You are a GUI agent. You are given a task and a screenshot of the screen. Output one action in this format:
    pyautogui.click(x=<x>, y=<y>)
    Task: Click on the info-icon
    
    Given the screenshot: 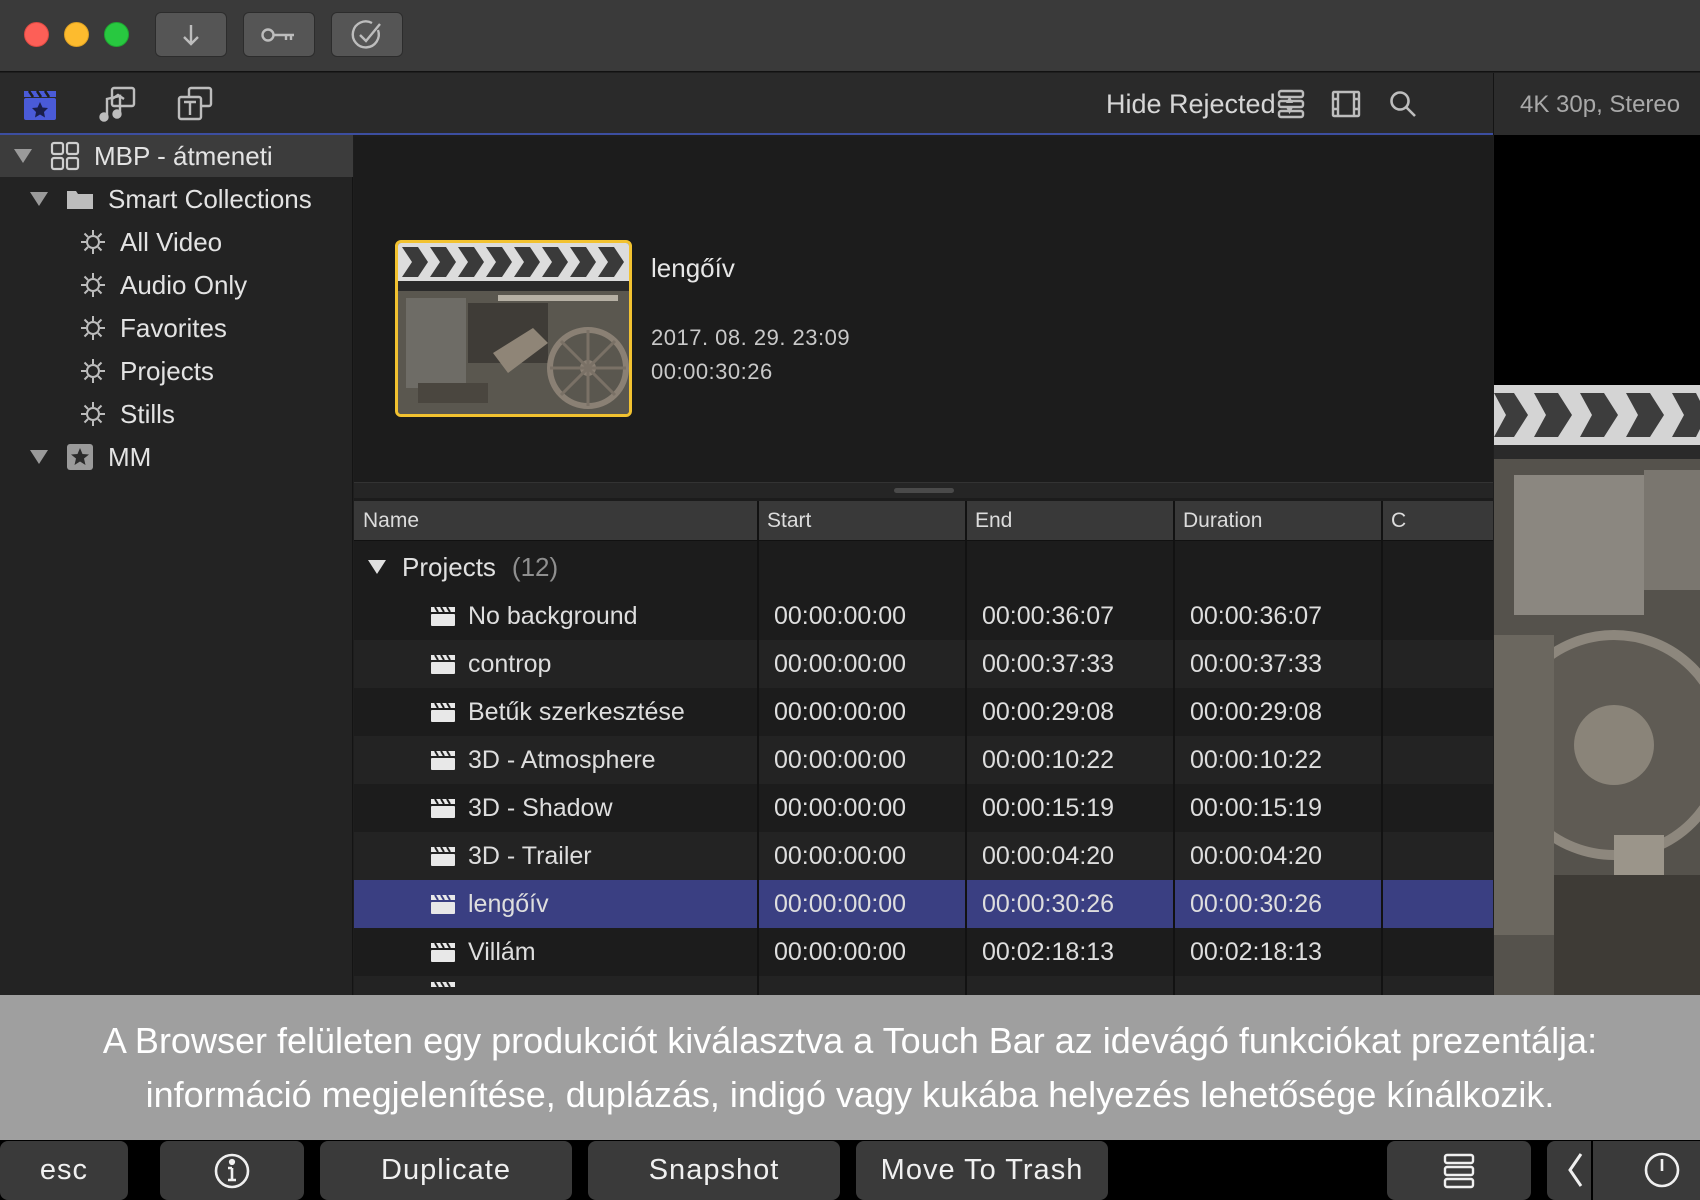 What is the action you would take?
    pyautogui.click(x=232, y=1170)
    